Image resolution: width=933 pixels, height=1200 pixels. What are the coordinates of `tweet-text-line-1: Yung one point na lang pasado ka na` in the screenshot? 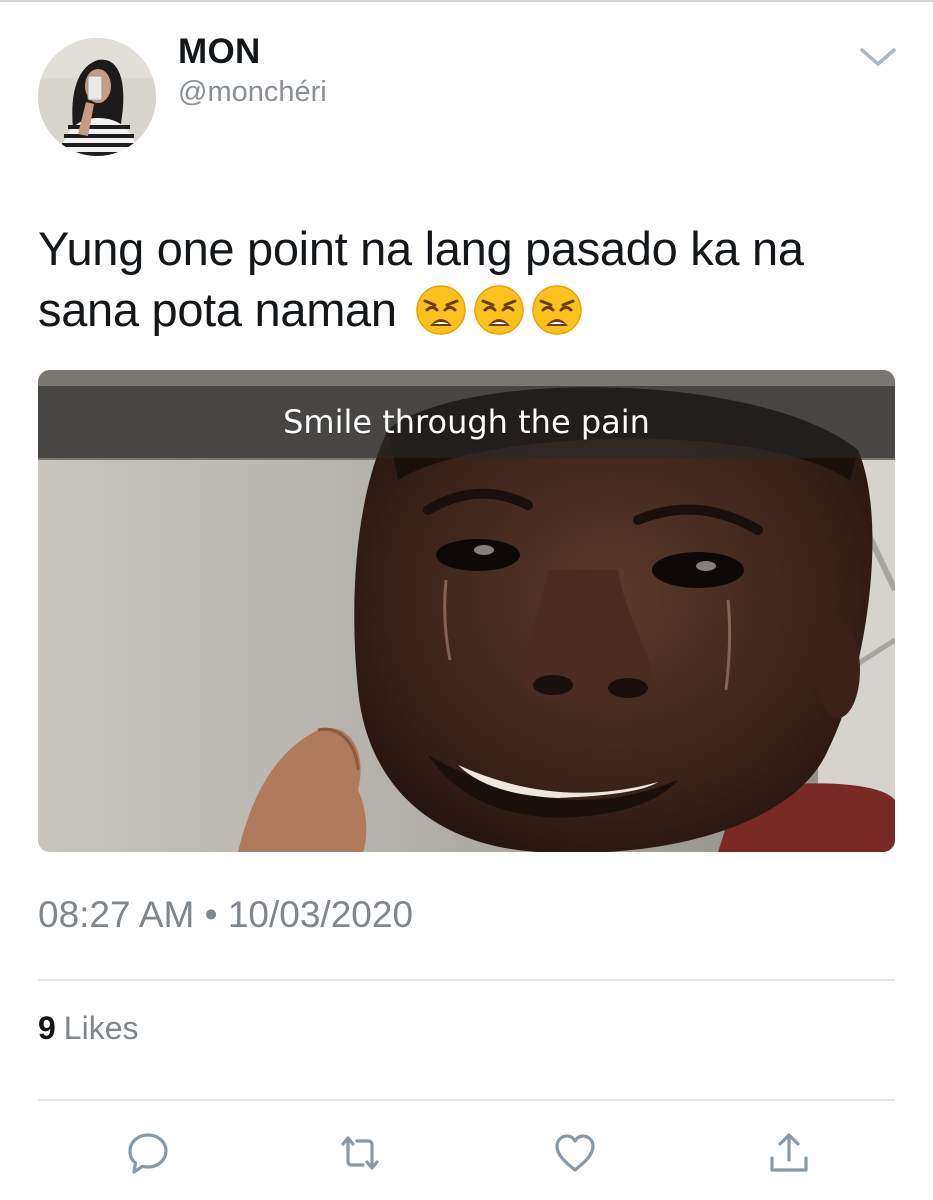 It's located at (421, 248).